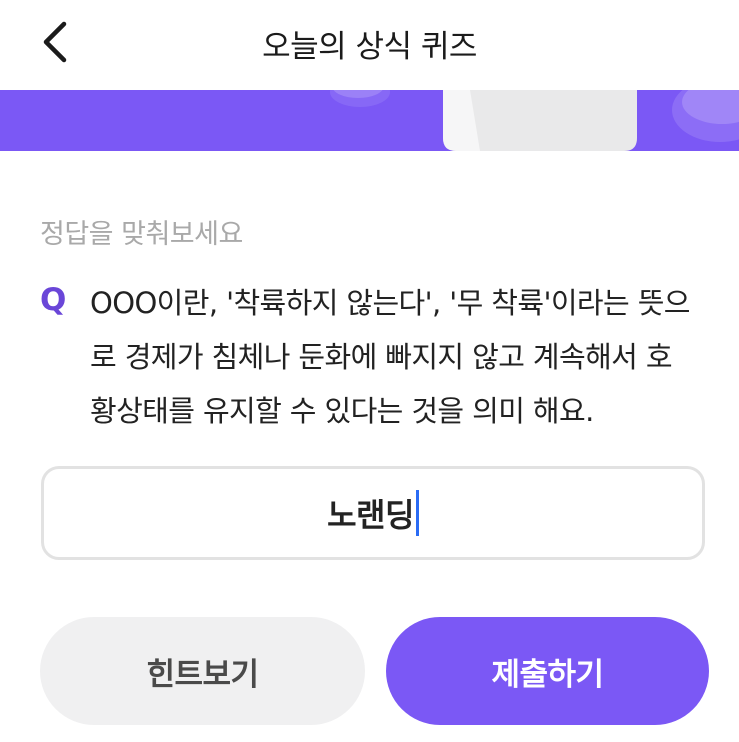  I want to click on question-line: OOO이란, '착륙하지 않는다', '무 착륙'이라는 뜻으, so click(390, 303).